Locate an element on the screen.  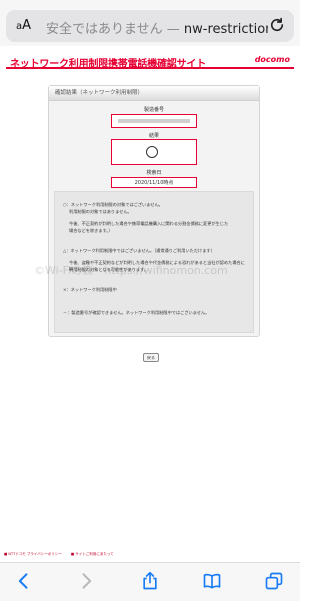
browser-toolbar is located at coordinates (150, 581).